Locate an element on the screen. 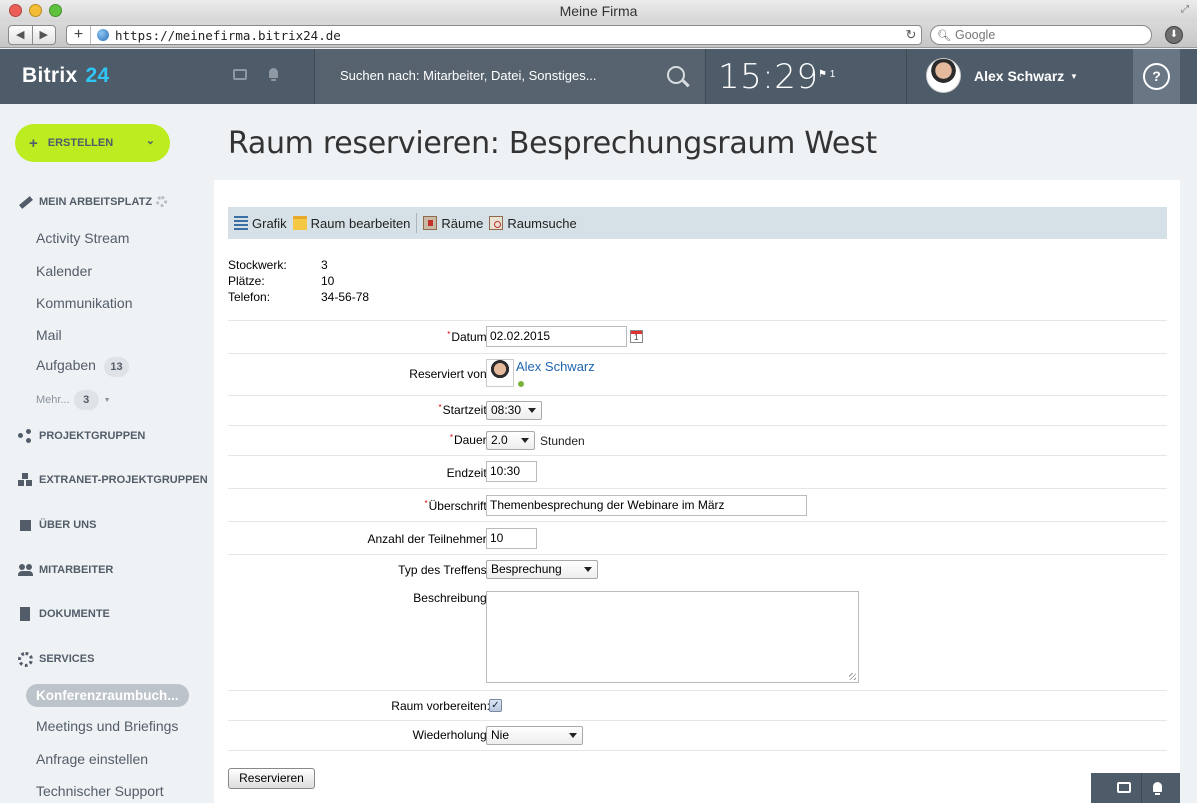 The height and width of the screenshot is (803, 1197). forward-button: ▶ is located at coordinates (43, 35).